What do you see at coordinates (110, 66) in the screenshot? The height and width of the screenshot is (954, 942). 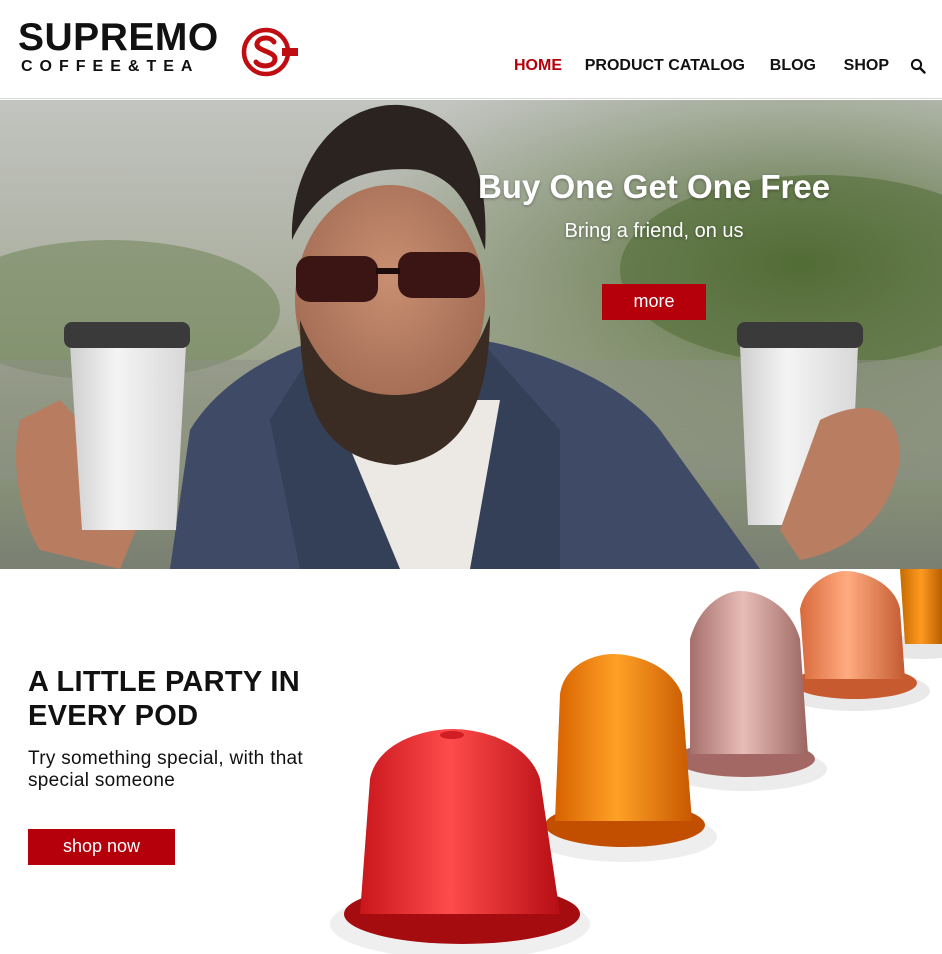 I see `brand-tagline: COFFEE&TEA` at bounding box center [110, 66].